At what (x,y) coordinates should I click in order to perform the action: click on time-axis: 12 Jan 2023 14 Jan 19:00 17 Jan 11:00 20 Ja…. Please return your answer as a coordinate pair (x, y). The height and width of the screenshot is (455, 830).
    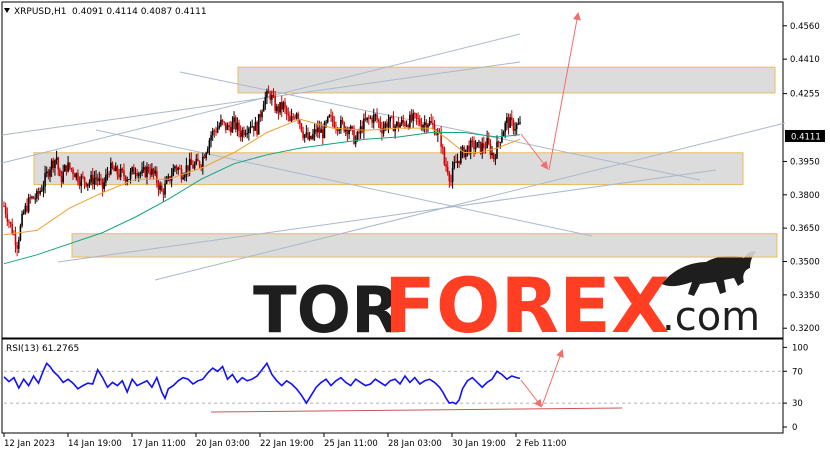
    Looking at the image, I should click on (284, 441).